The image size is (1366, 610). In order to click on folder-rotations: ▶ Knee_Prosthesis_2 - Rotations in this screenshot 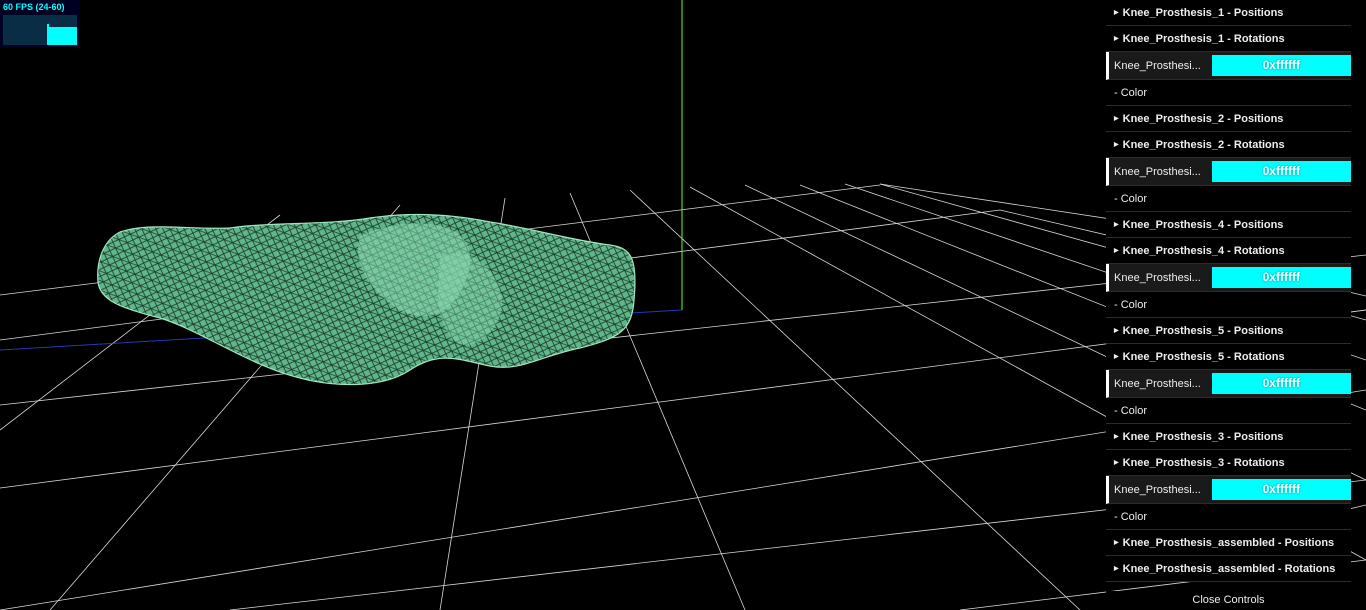, I will do `click(1228, 145)`.